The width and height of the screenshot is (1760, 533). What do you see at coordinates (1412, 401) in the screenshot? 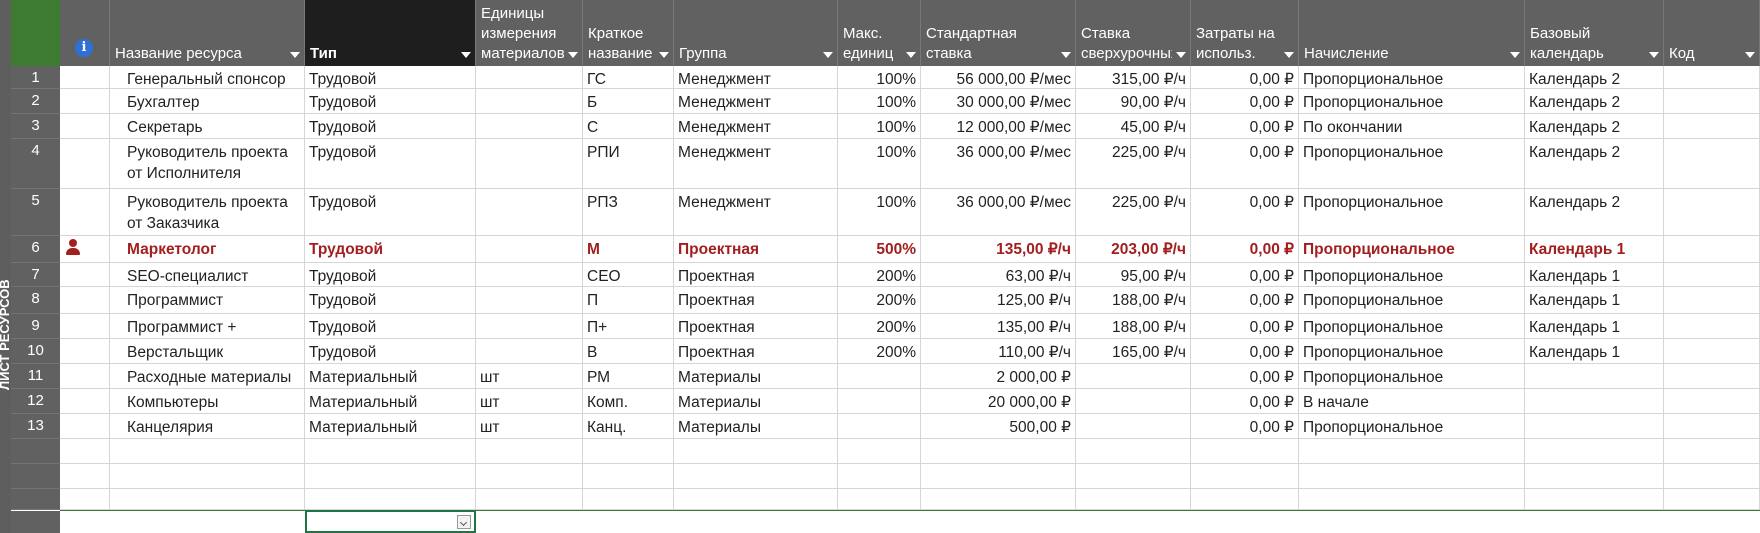
I see `cell-accrue: В начале` at bounding box center [1412, 401].